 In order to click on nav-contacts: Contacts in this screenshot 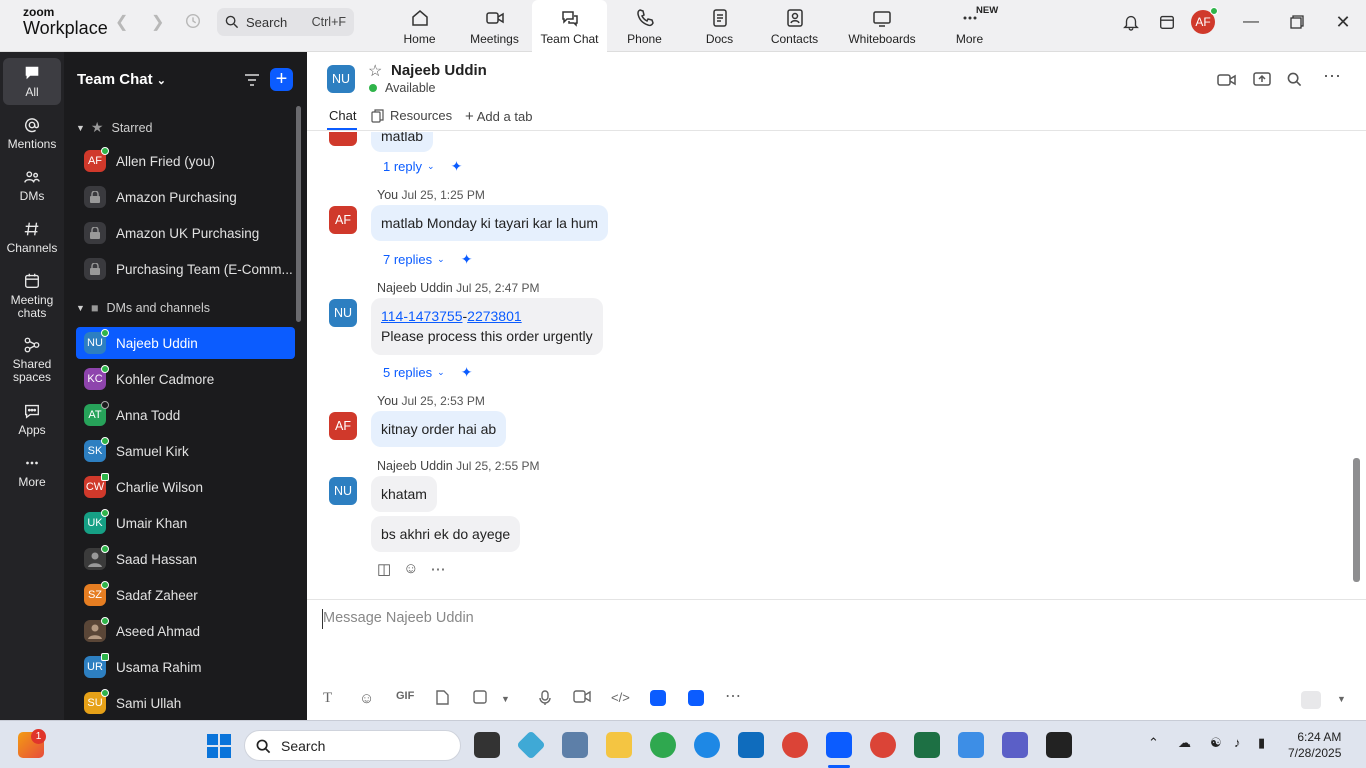, I will do `click(794, 26)`.